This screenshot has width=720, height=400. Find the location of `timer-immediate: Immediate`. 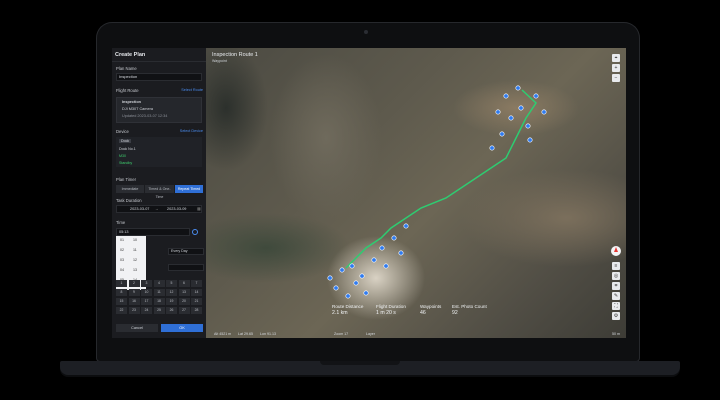

timer-immediate: Immediate is located at coordinates (130, 189).